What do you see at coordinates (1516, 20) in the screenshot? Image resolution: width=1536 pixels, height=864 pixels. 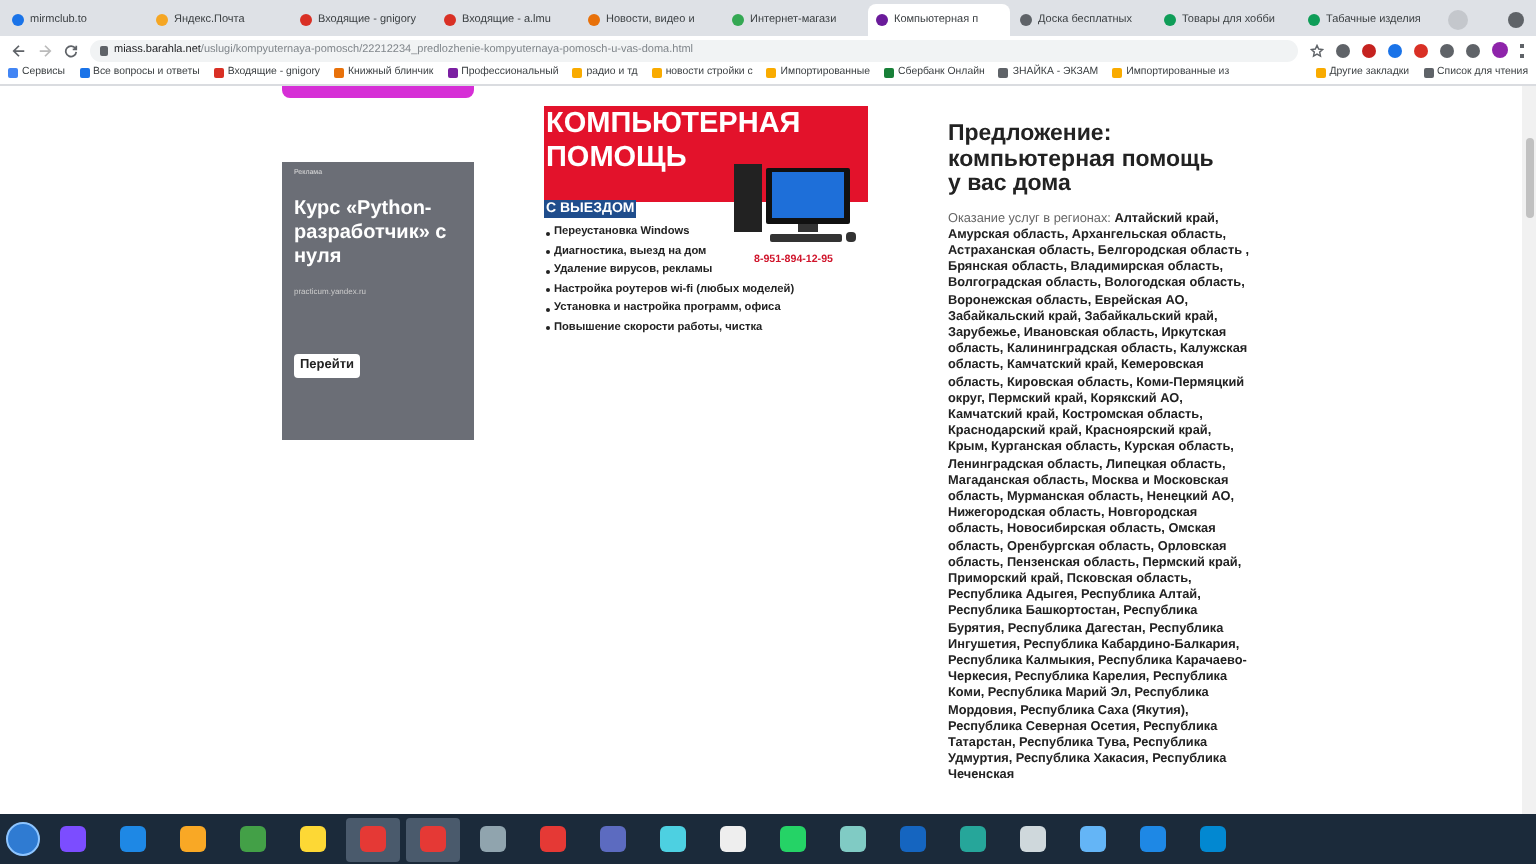 I see `profile-icon` at bounding box center [1516, 20].